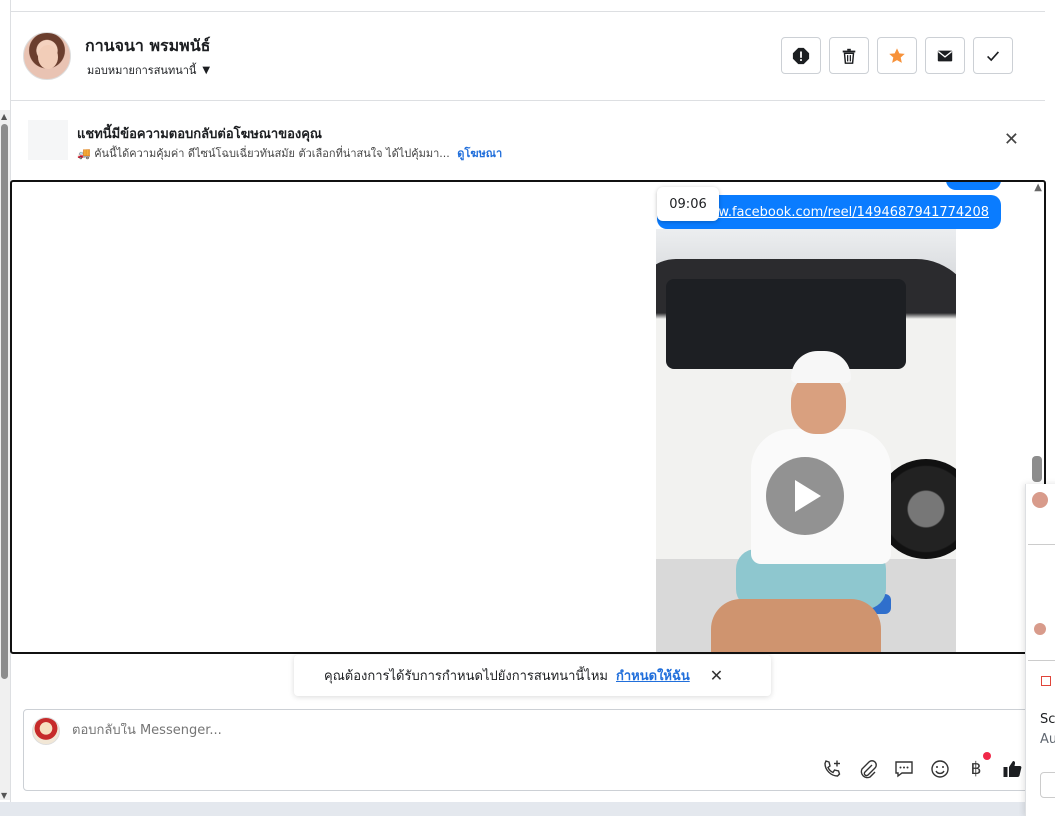 The image size is (1055, 816). What do you see at coordinates (422, 730) in the screenshot?
I see `reply-input` at bounding box center [422, 730].